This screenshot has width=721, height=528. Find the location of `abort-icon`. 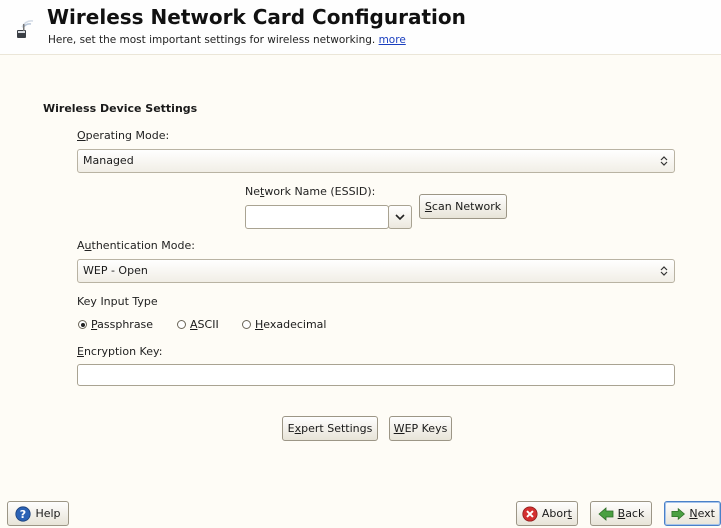

abort-icon is located at coordinates (530, 513).